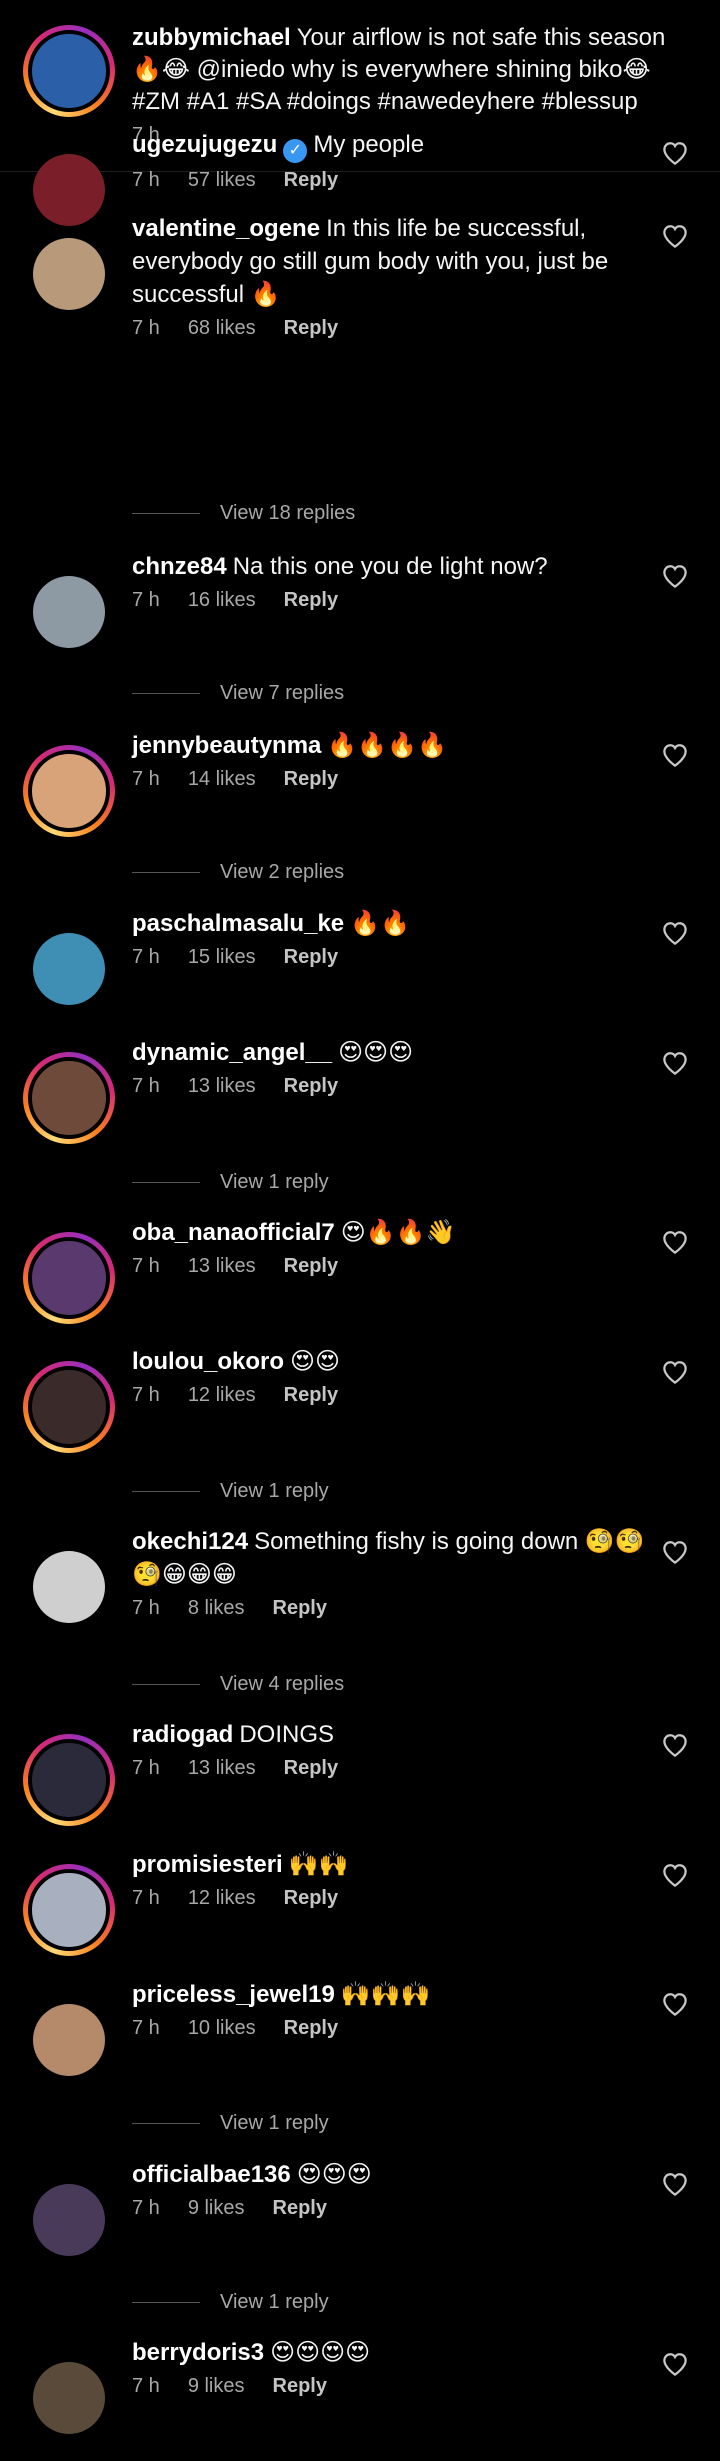 This screenshot has width=720, height=2461. What do you see at coordinates (397, 1608) in the screenshot?
I see `comment-meta: 7 h 8 likes Reply` at bounding box center [397, 1608].